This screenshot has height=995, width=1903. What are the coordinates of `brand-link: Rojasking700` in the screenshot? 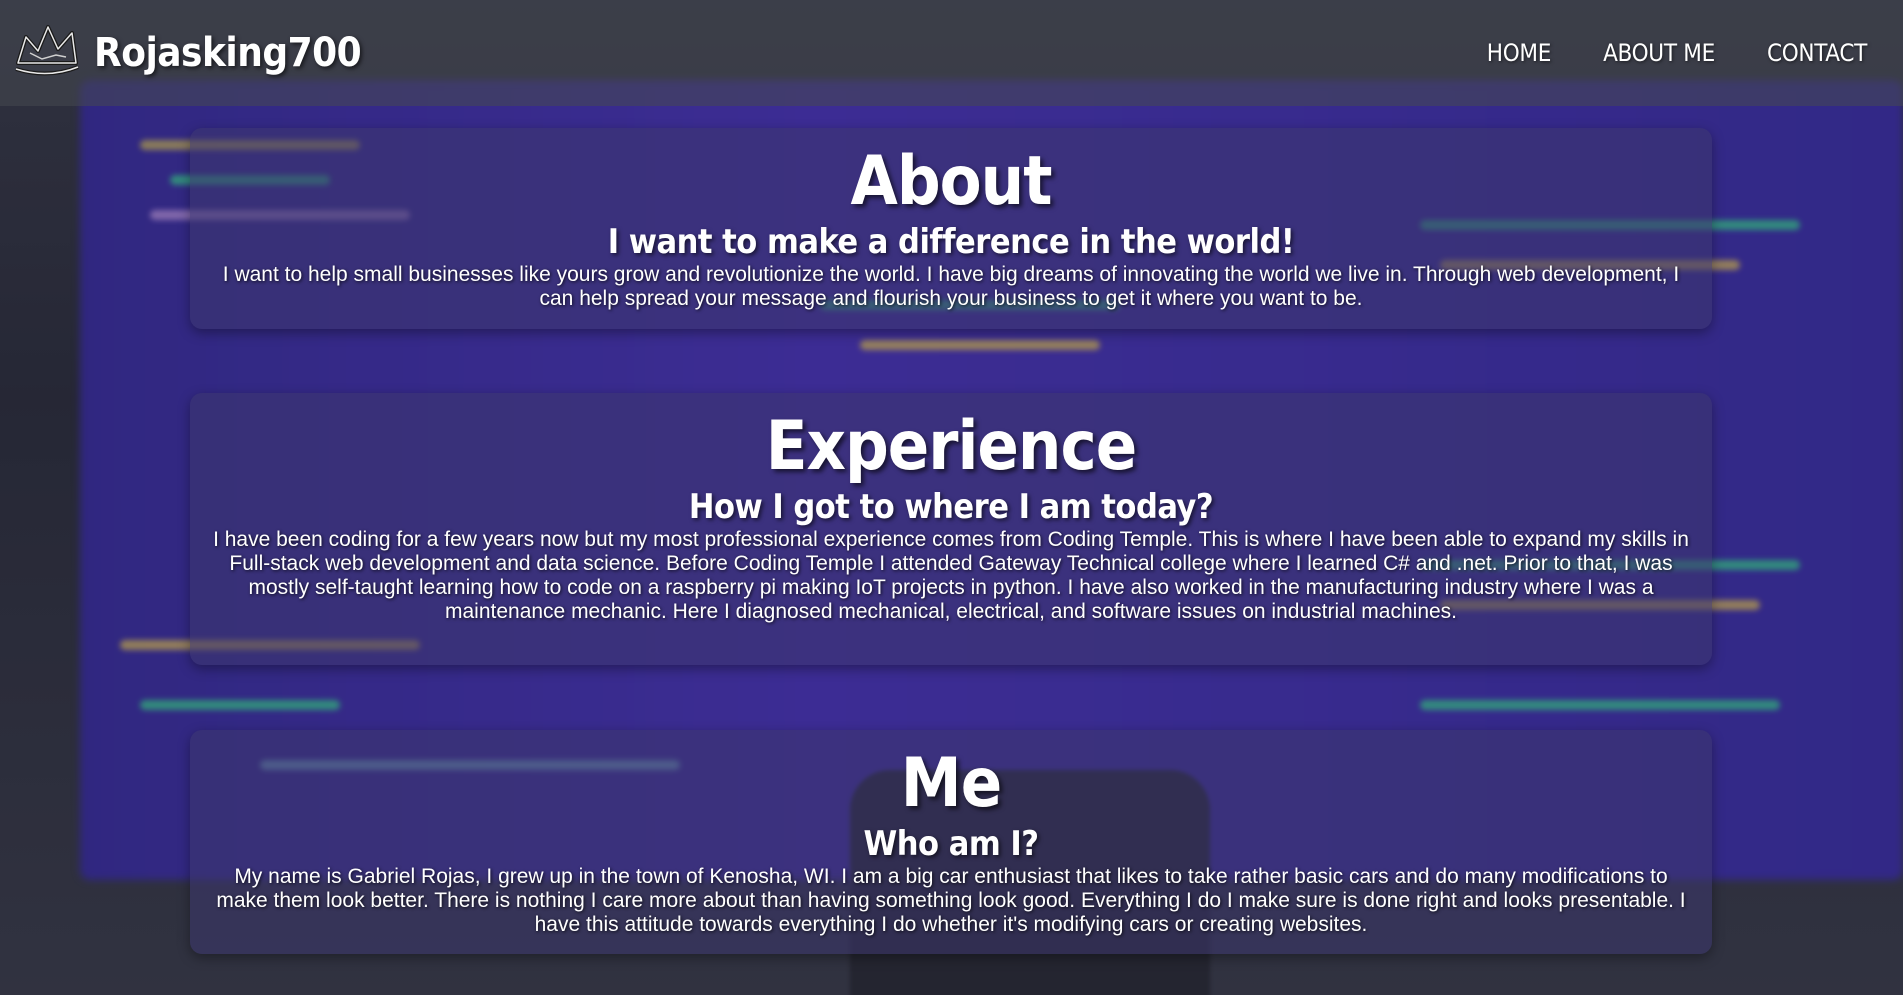 It's located at (187, 53).